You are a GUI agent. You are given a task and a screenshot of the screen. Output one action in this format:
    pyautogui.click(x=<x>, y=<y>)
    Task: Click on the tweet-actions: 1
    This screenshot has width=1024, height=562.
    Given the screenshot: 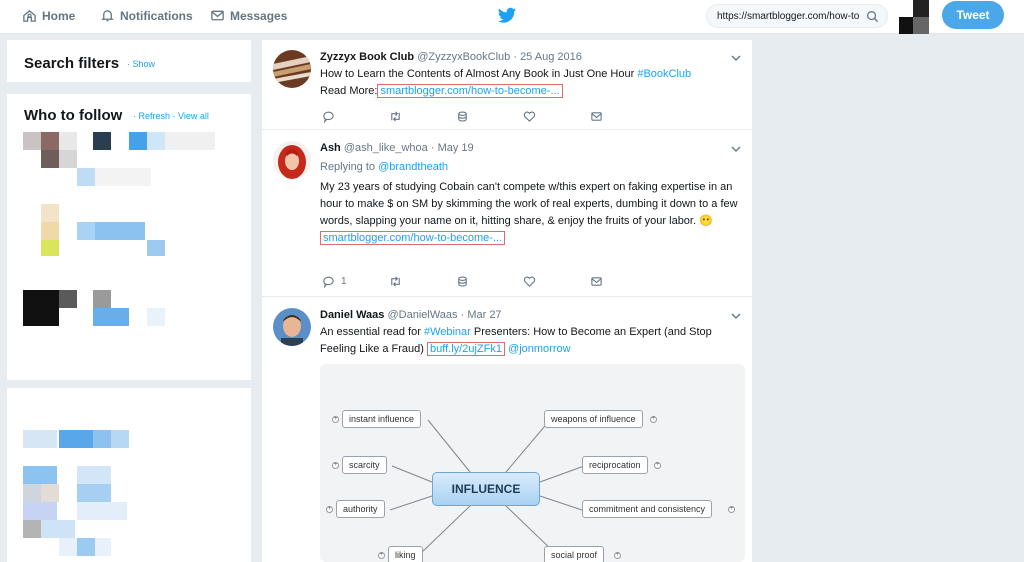 What is the action you would take?
    pyautogui.click(x=489, y=281)
    